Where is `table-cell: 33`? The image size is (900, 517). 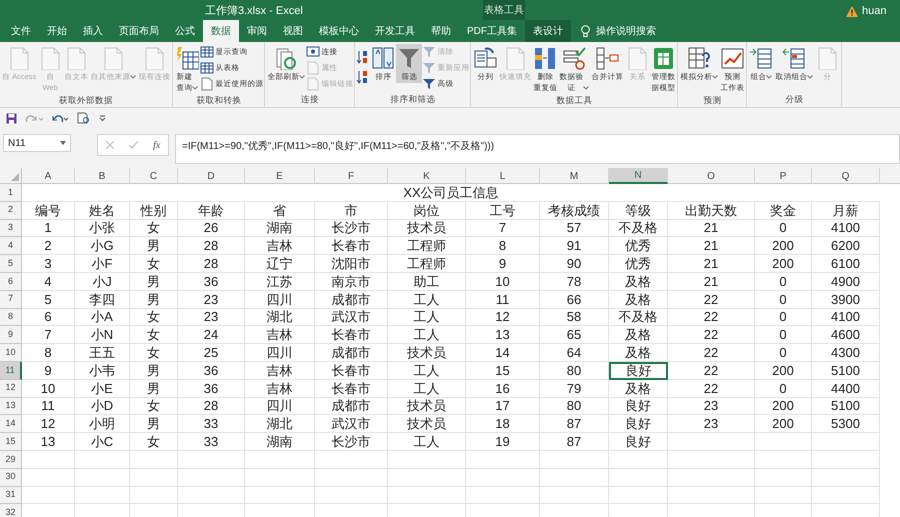
table-cell: 33 is located at coordinates (211, 424).